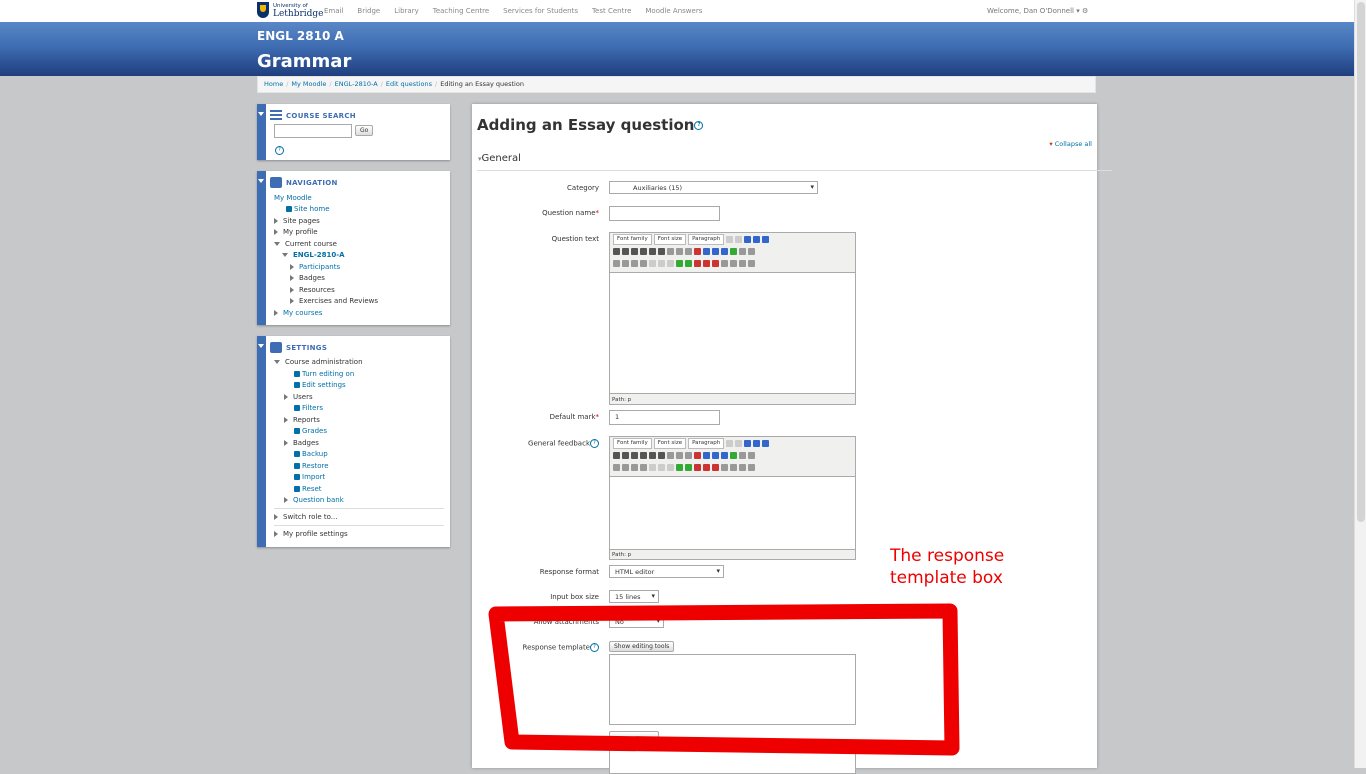  What do you see at coordinates (1037, 11) in the screenshot?
I see `user-menu: Welcome, Dan O'Donnell ▾ ⚙` at bounding box center [1037, 11].